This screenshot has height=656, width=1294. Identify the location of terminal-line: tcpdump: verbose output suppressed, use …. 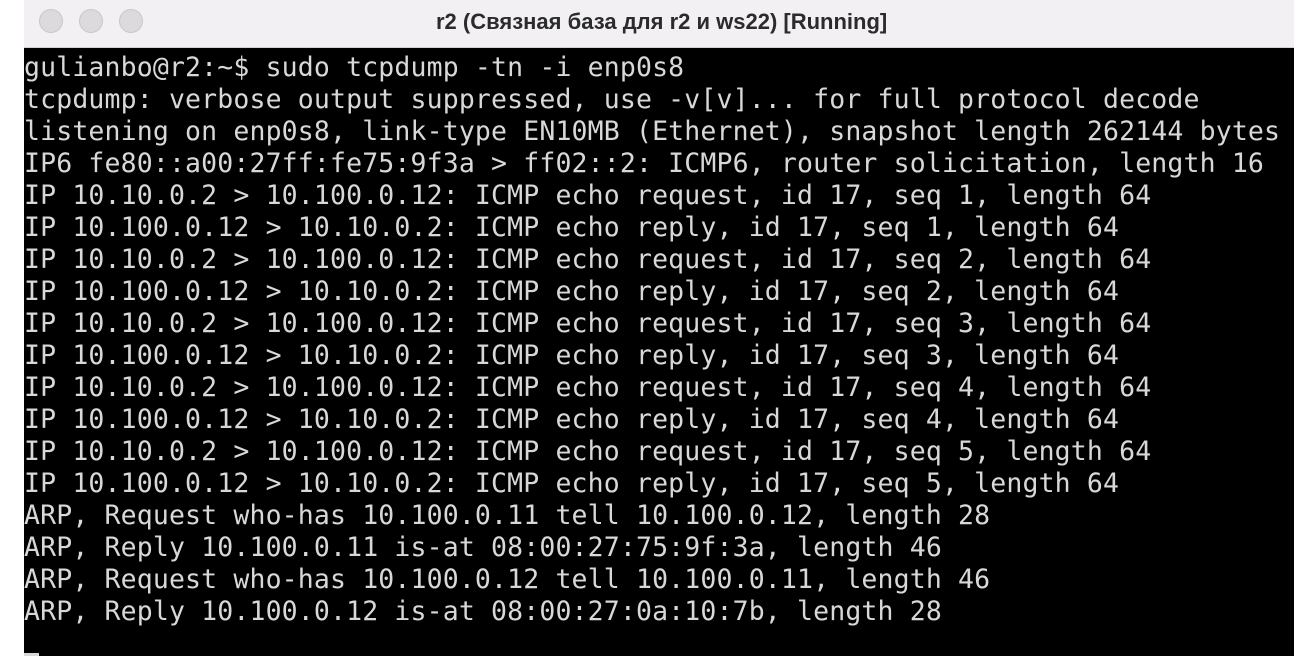
(612, 99).